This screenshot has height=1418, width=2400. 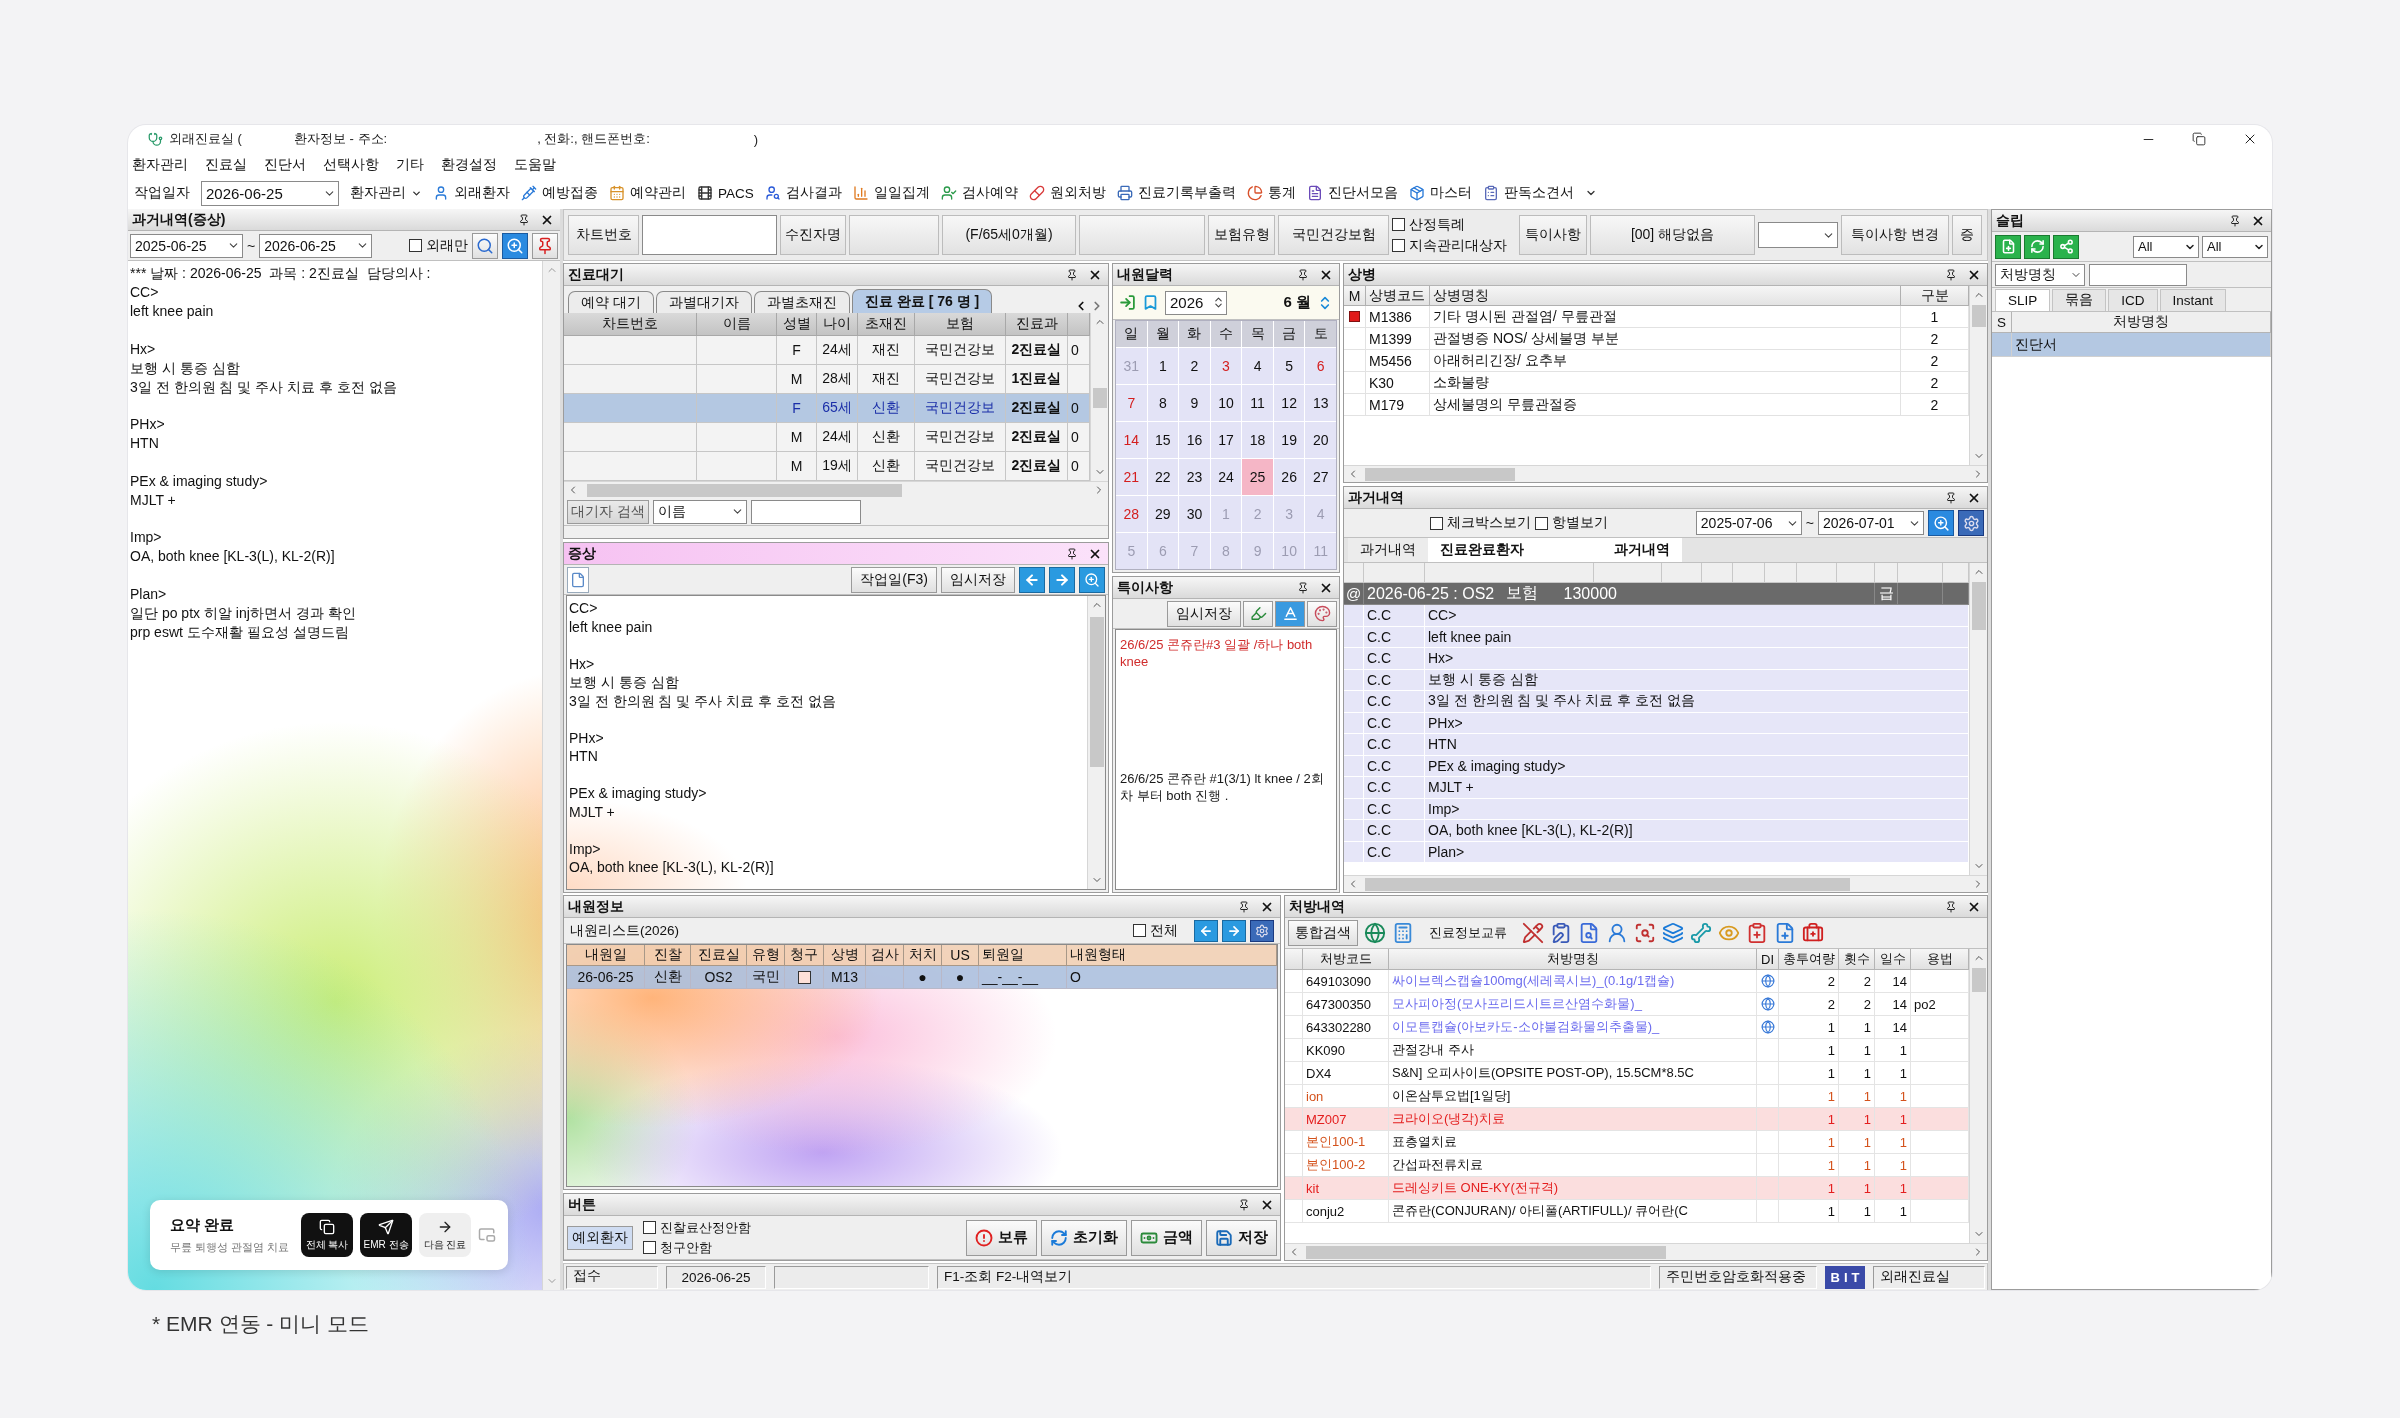 I want to click on table-row: DX4 S&N] 오피사이트(OPSITE POST-OP), 15.5CM*8.5C 1 1 1, so click(x=1627, y=1073).